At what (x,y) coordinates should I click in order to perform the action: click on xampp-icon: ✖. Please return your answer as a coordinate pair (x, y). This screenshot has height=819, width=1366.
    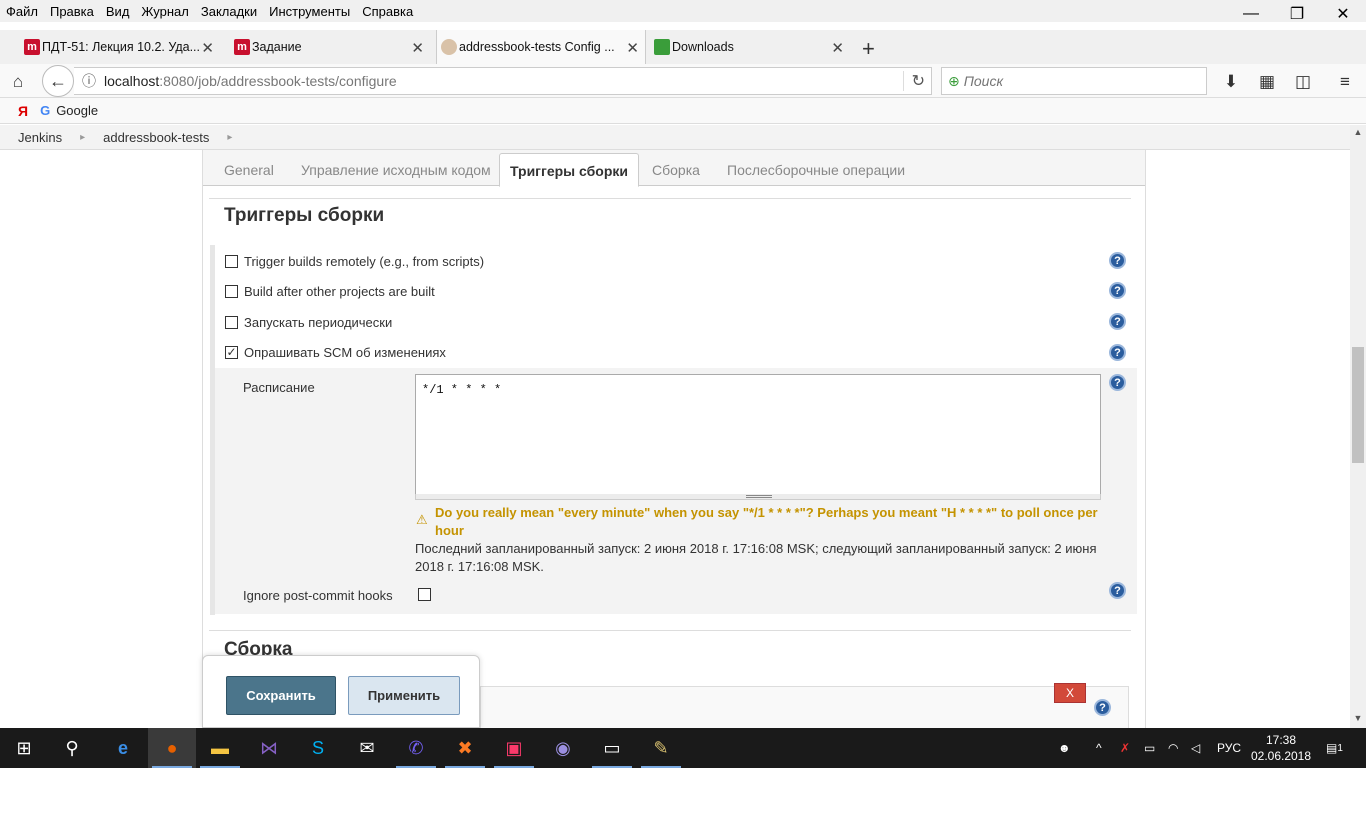
    Looking at the image, I should click on (465, 748).